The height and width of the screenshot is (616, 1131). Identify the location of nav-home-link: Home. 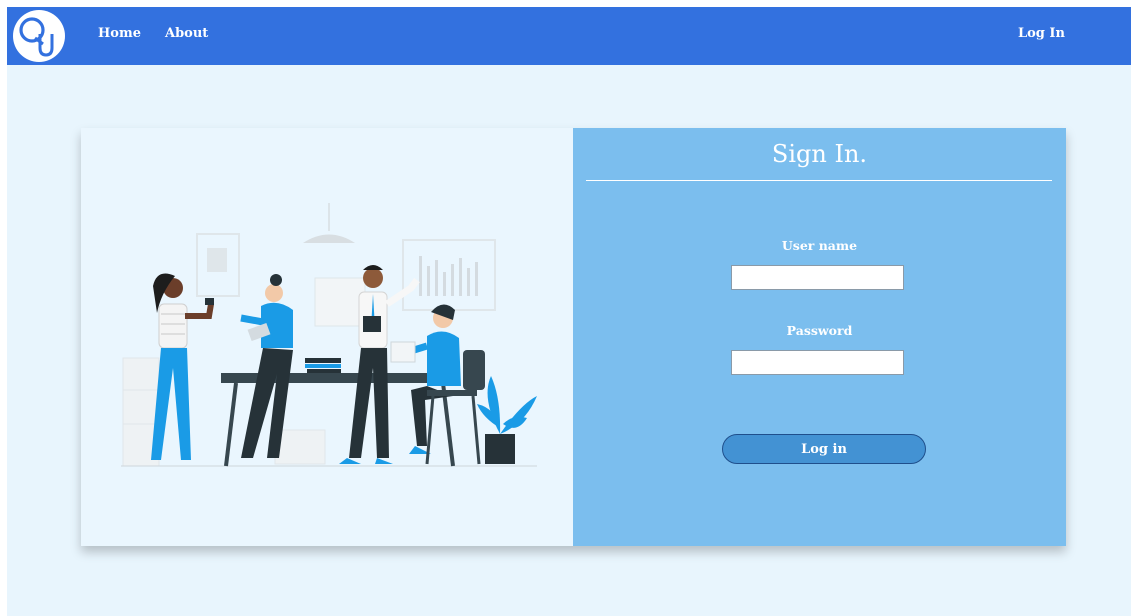
(119, 33).